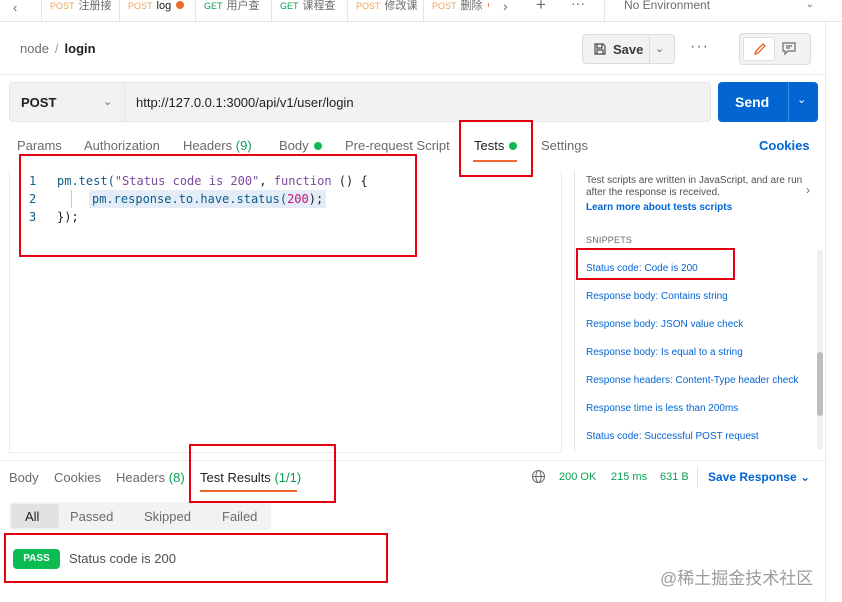 The width and height of the screenshot is (842, 602). I want to click on snippet-item: Status code: Successful POST request, so click(672, 436).